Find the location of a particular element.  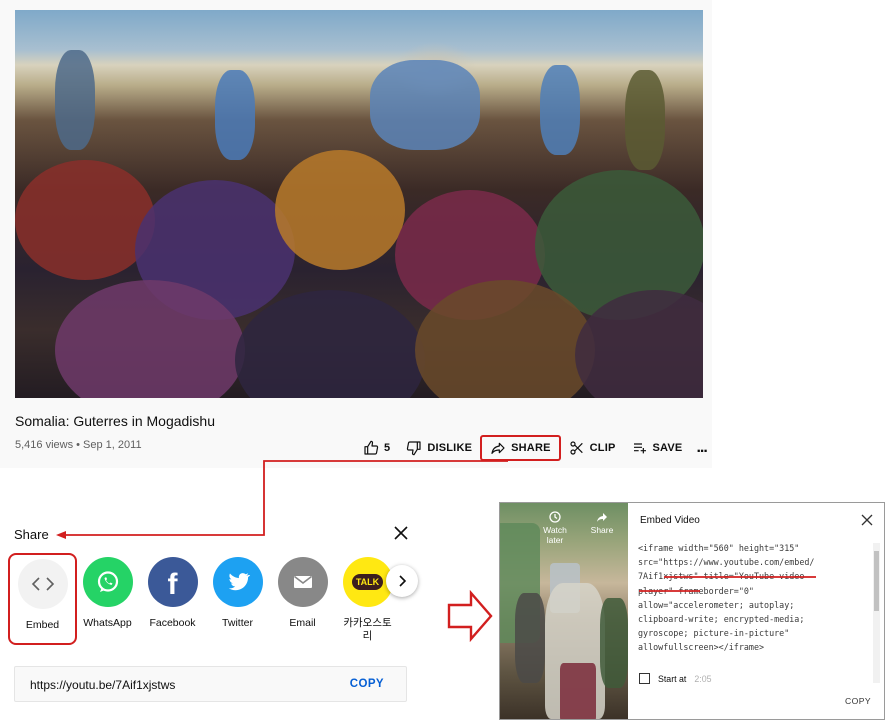

kakao-badge: TALK is located at coordinates (367, 582).